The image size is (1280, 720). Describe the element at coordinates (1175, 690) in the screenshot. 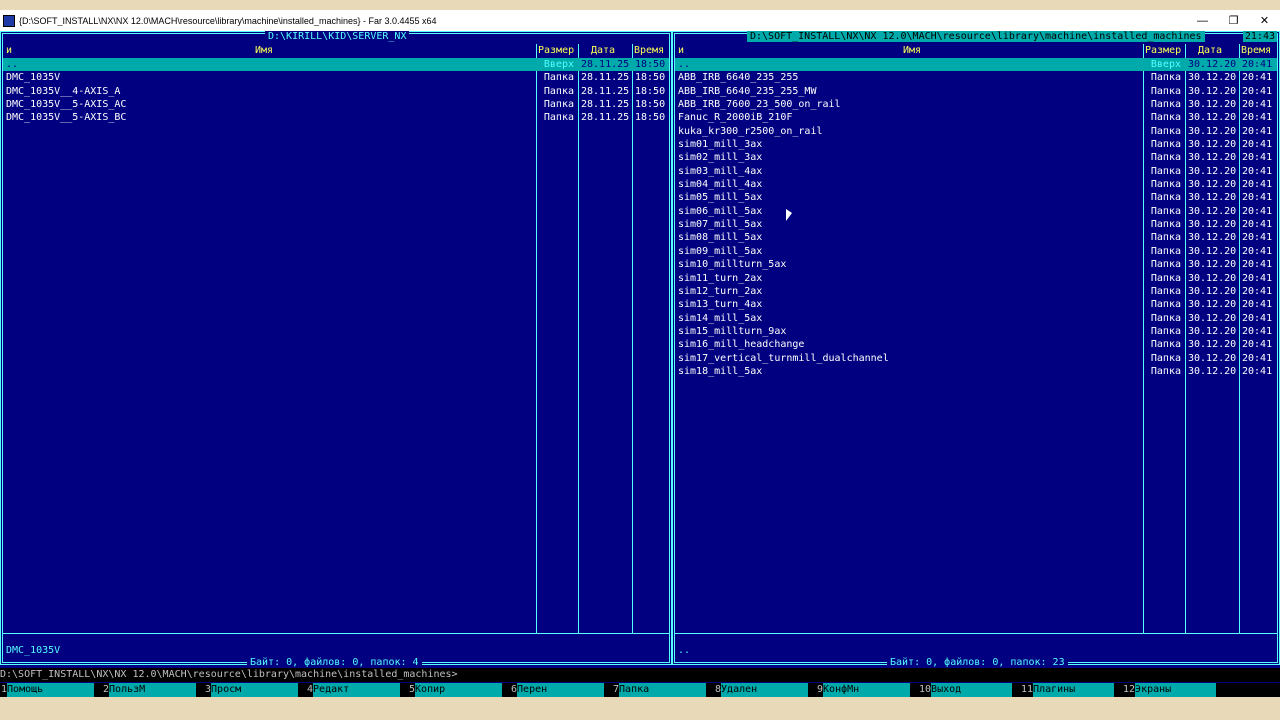

I see `fkey-label: Экраны` at that location.